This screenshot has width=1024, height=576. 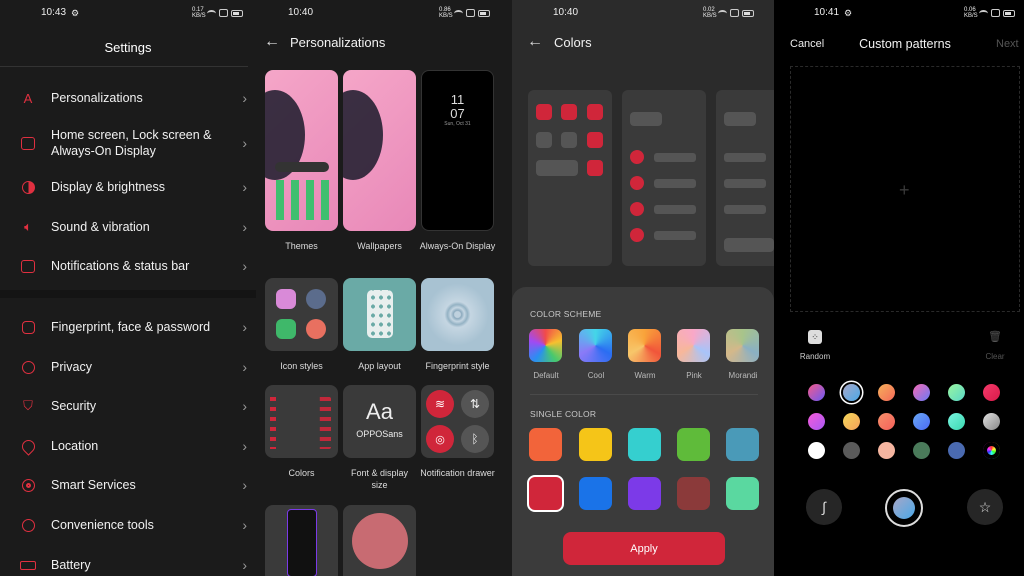 I want to click on color-wheel-icon, so click(x=991, y=450).